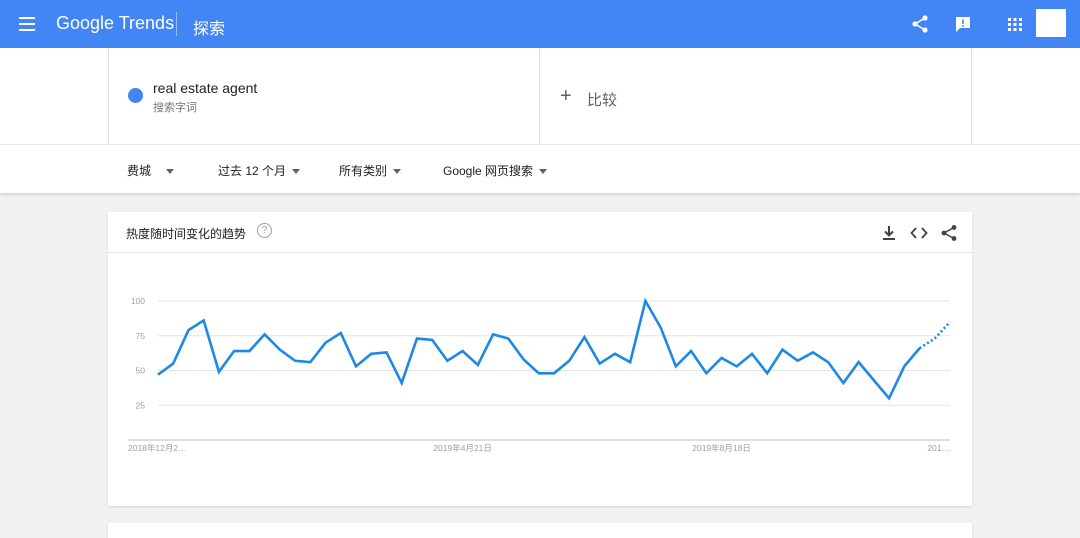  What do you see at coordinates (264, 230) in the screenshot?
I see `help-icon: ?` at bounding box center [264, 230].